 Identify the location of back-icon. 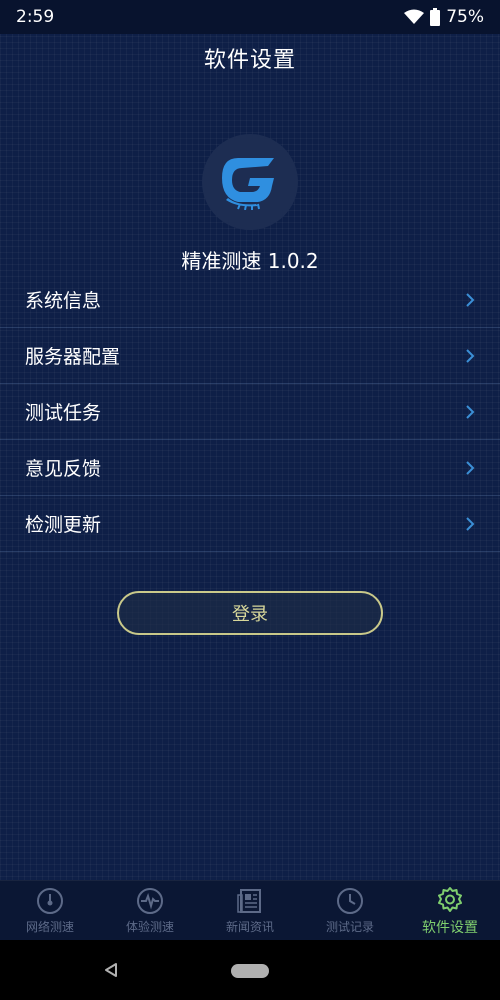
(111, 970).